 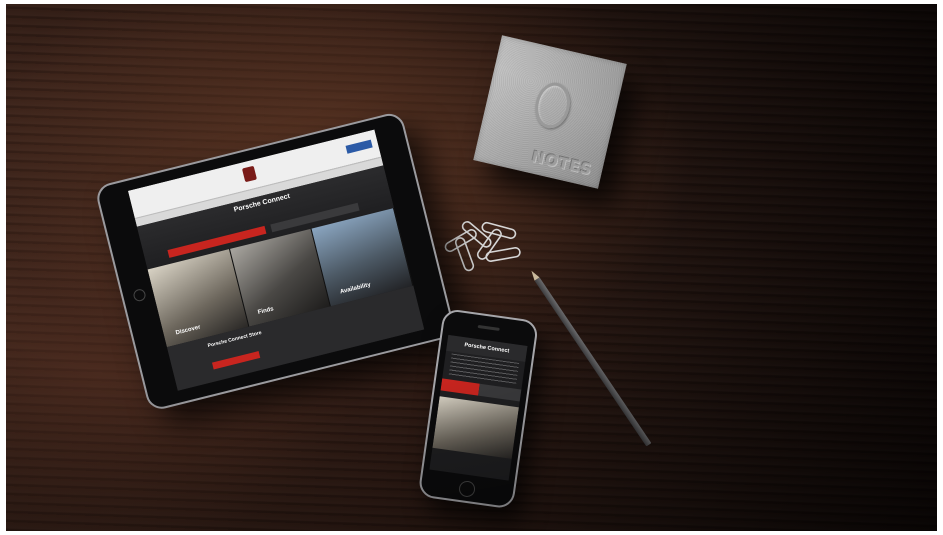 I want to click on pencil, so click(x=590, y=358).